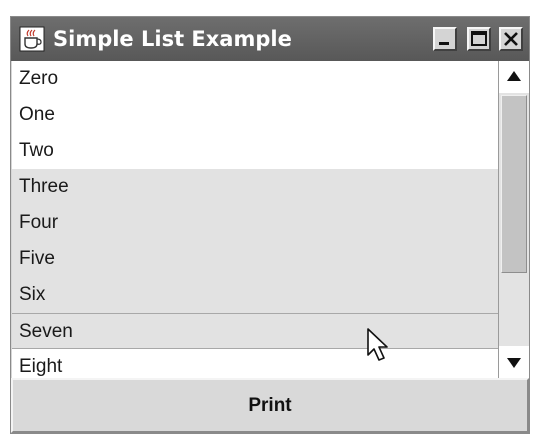  Describe the element at coordinates (379, 348) in the screenshot. I see `mouse-pointer-icon` at that location.